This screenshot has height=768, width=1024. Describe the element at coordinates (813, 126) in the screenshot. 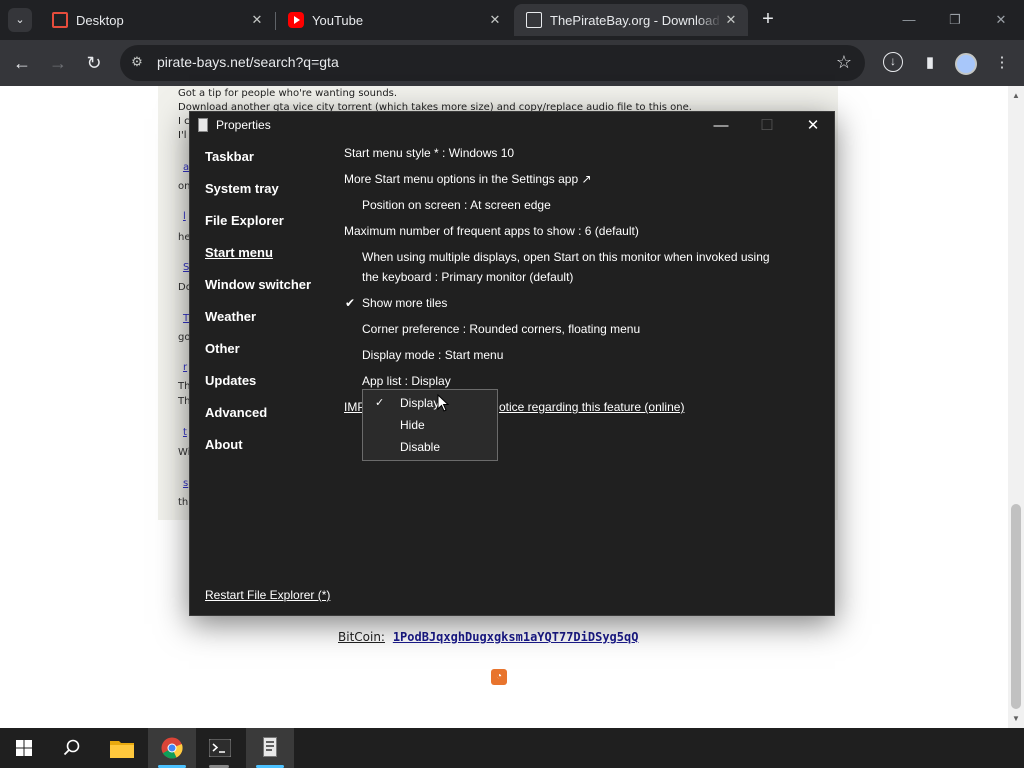

I see `dialog-close-button: ✕` at that location.